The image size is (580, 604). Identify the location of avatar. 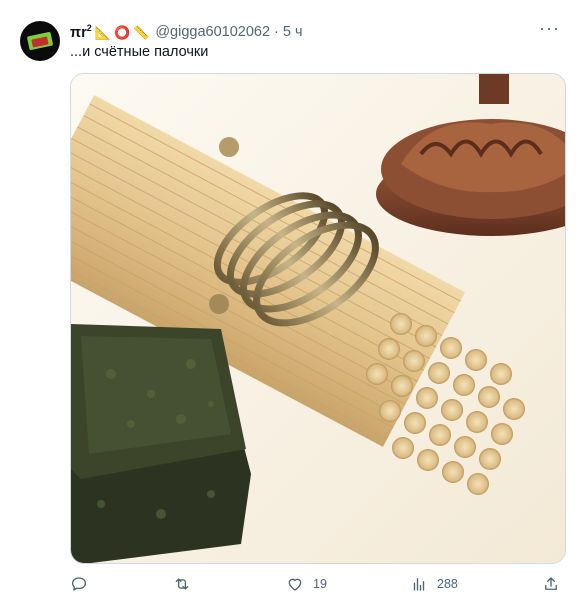
(40, 41).